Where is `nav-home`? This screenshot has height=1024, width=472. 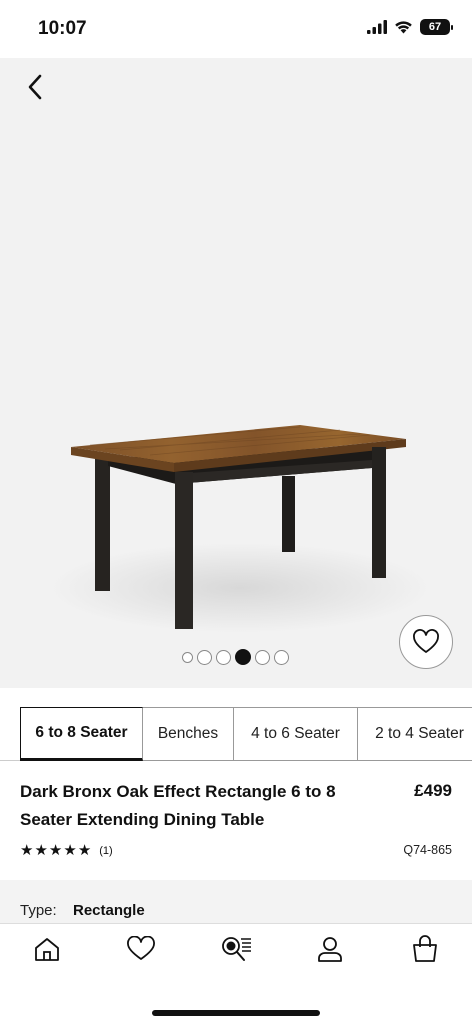
nav-home is located at coordinates (47, 949).